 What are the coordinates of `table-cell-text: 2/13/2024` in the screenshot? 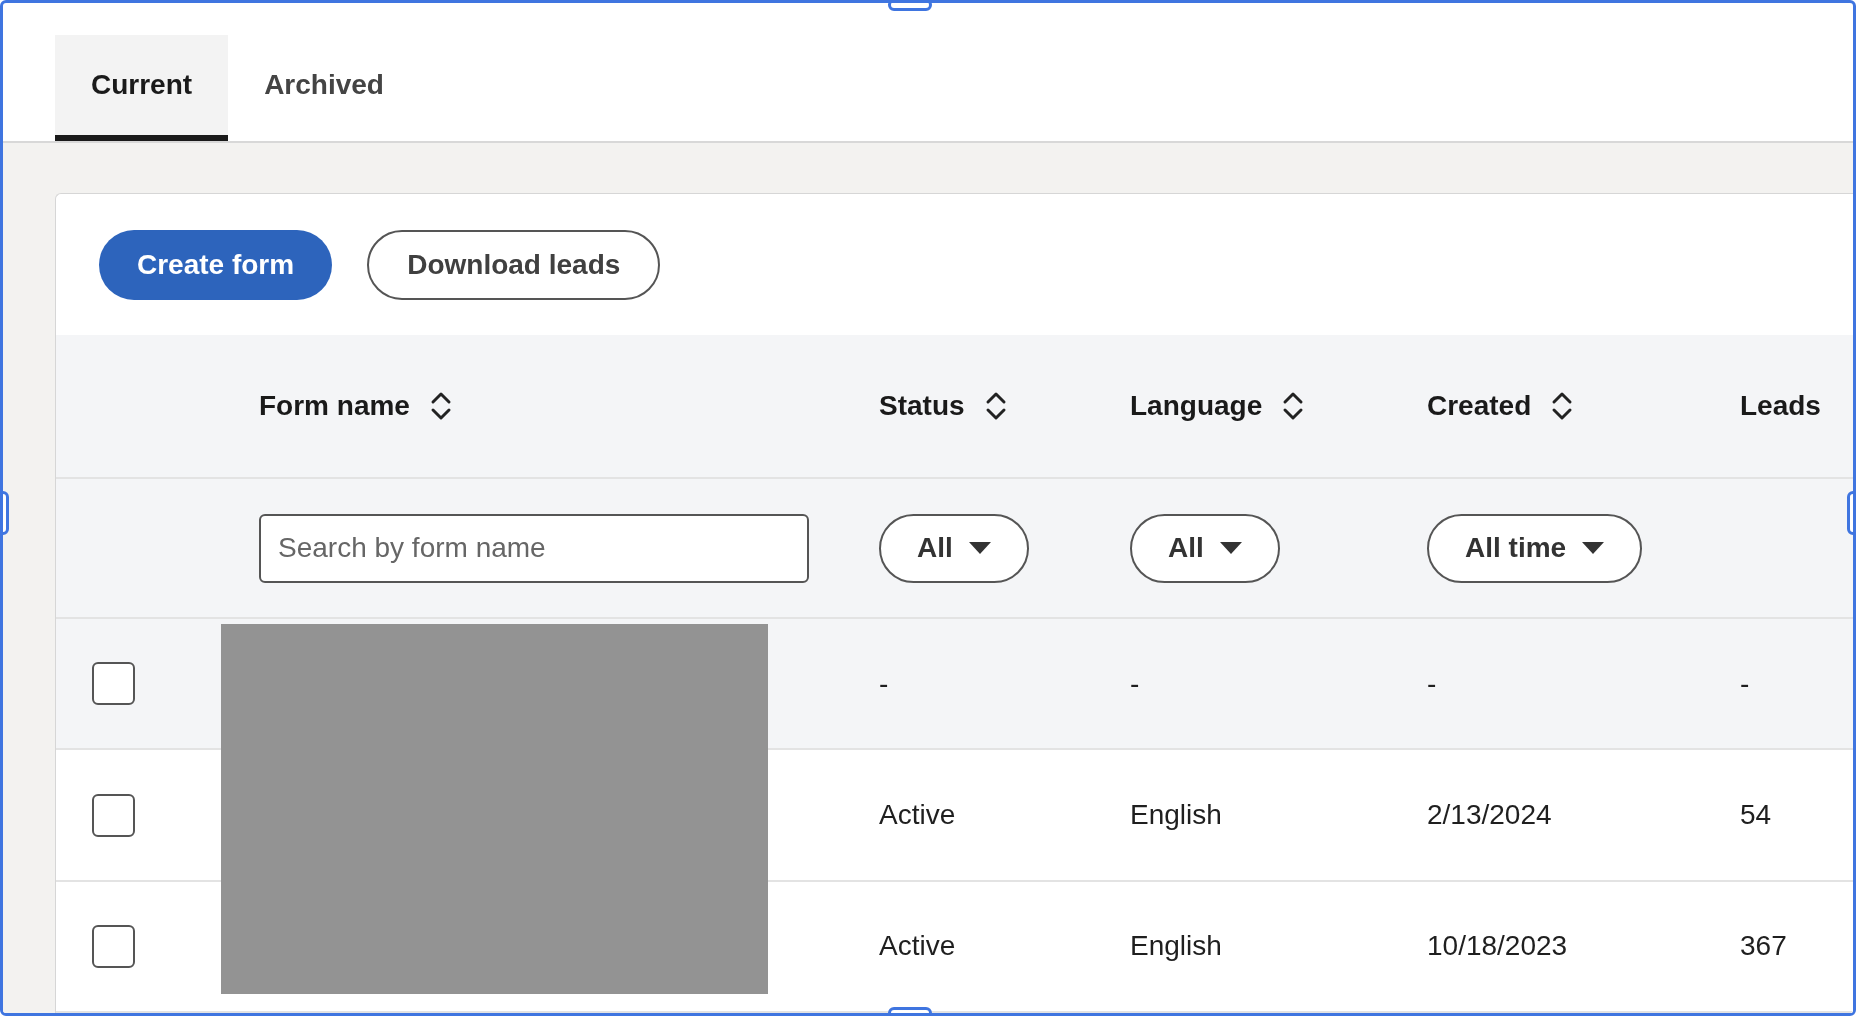 It's located at (1490, 815).